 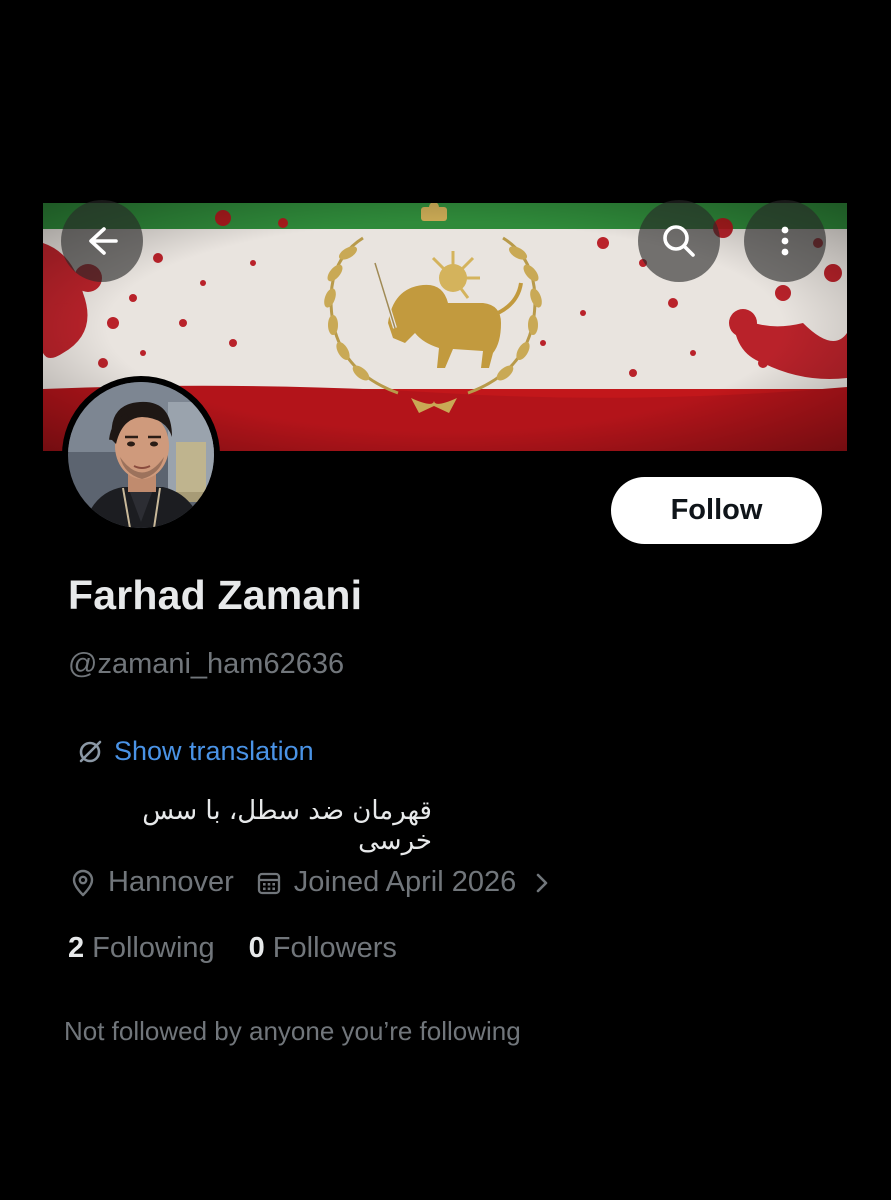 What do you see at coordinates (153, 948) in the screenshot?
I see `following-label: Following` at bounding box center [153, 948].